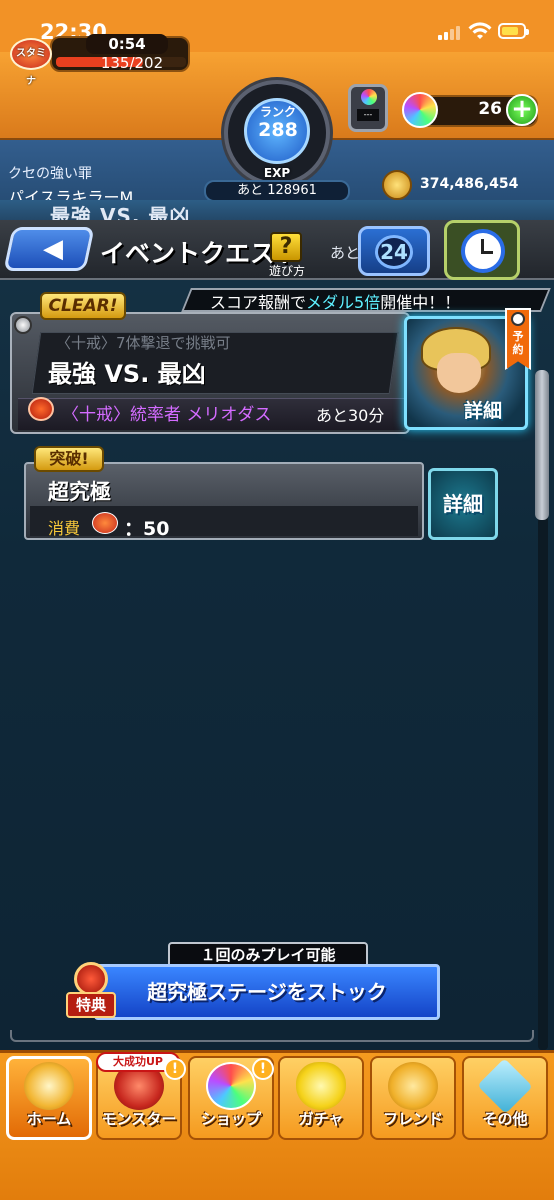  Describe the element at coordinates (83, 306) in the screenshot. I see `clear-badge: CLEAR!` at that location.